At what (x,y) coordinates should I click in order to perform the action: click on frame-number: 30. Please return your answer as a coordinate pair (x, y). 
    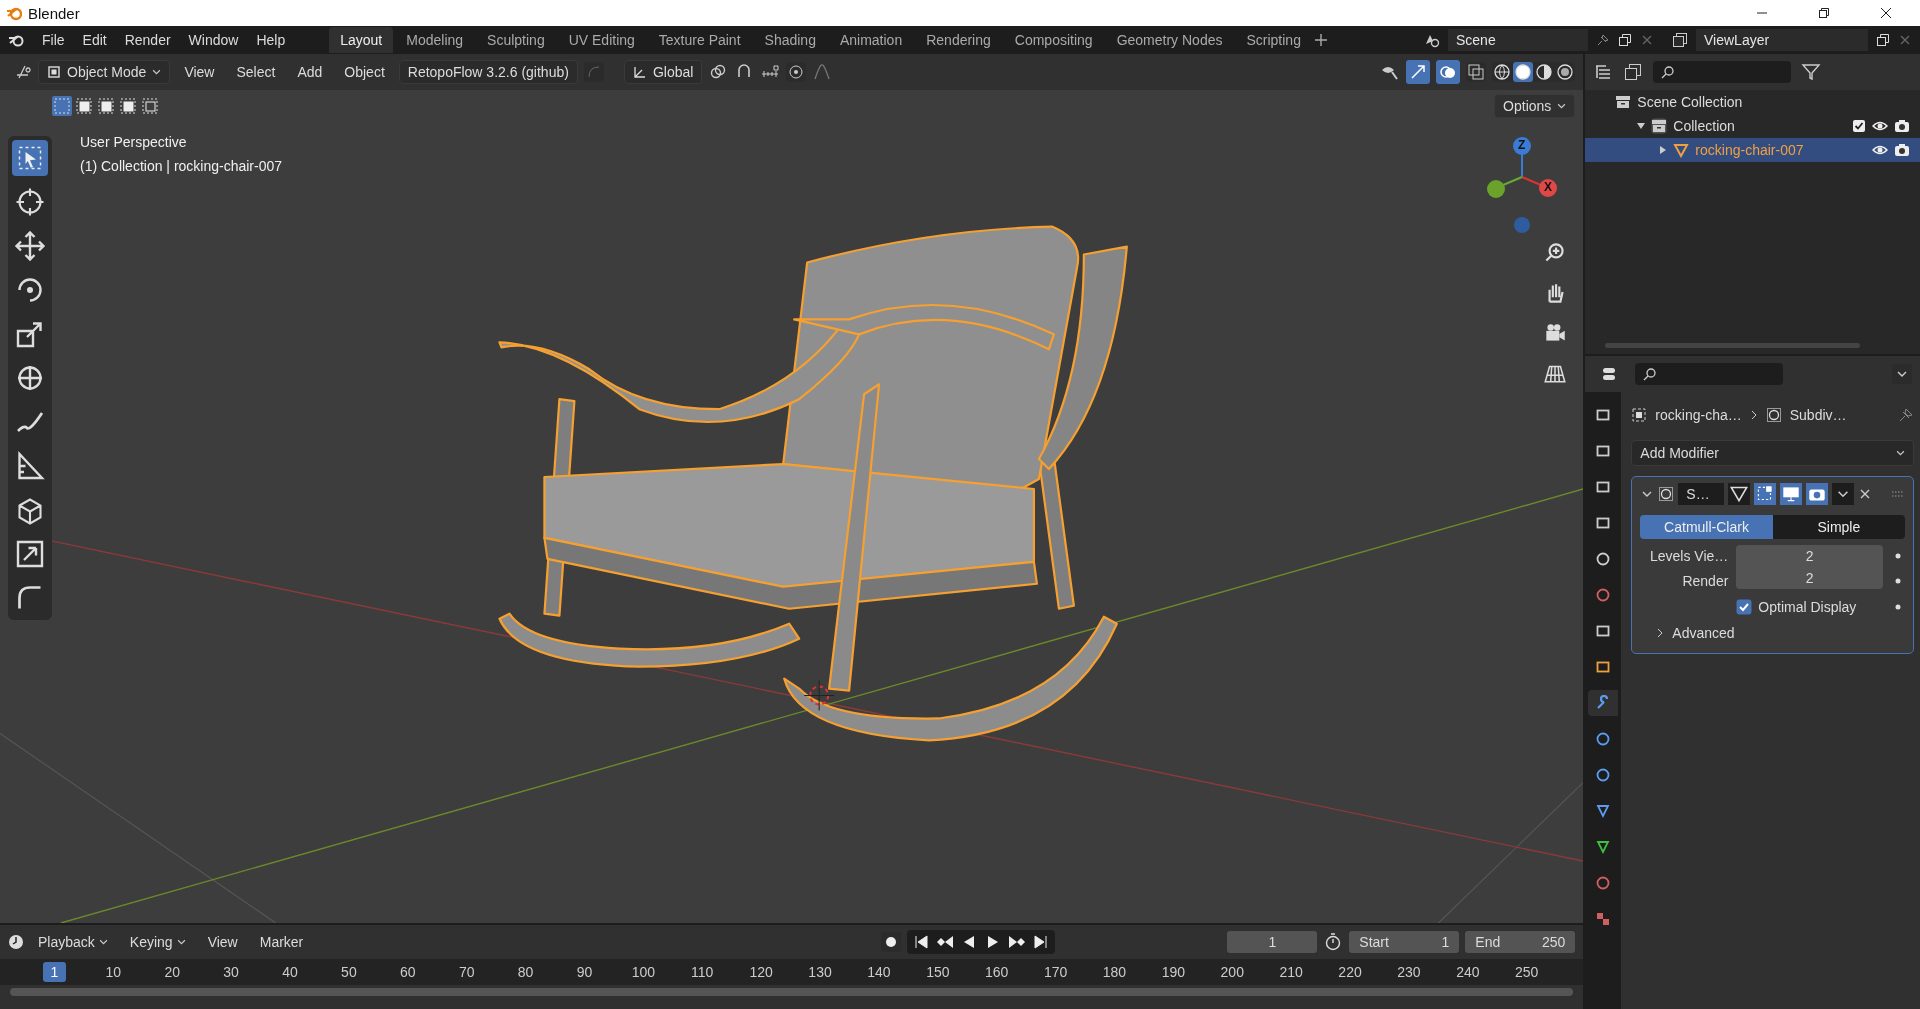
    Looking at the image, I should click on (231, 972).